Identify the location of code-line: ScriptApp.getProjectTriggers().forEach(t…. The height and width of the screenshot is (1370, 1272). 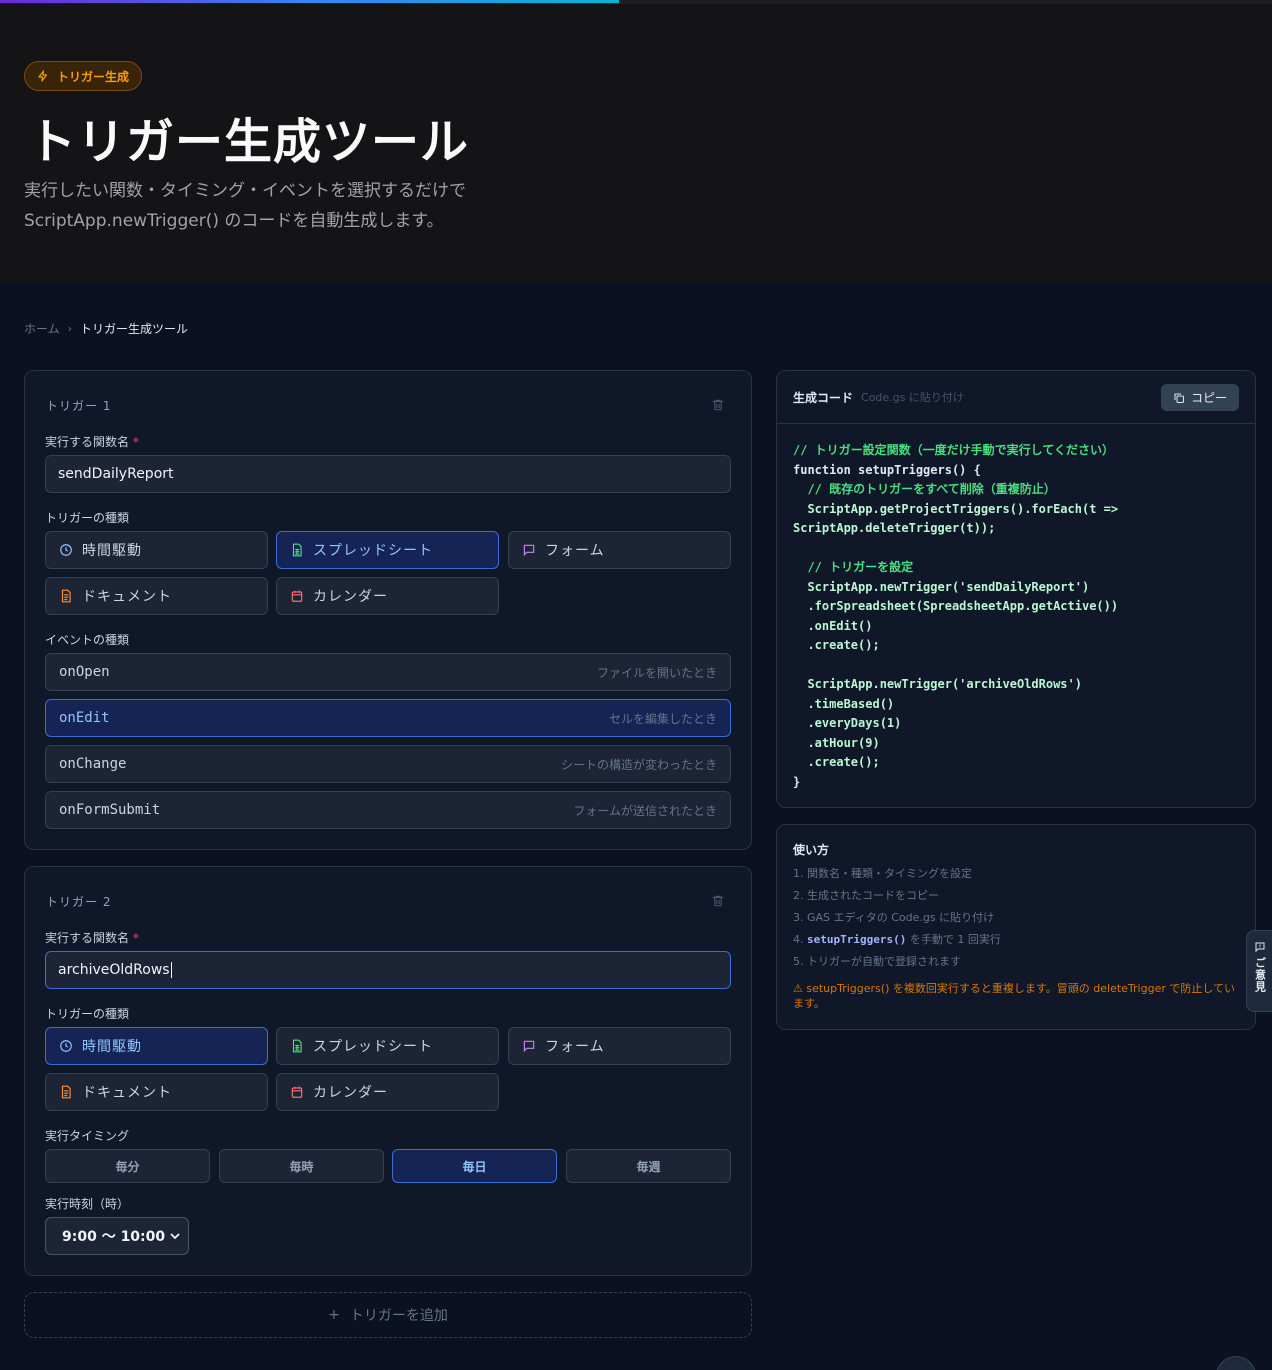
(956, 508).